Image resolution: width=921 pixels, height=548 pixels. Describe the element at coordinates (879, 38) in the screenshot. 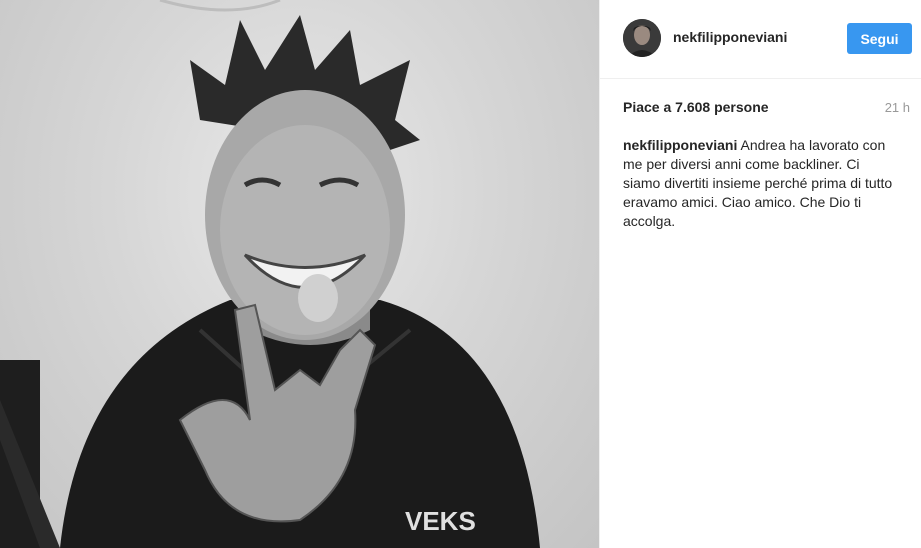

I see `follow-button: Segui` at that location.